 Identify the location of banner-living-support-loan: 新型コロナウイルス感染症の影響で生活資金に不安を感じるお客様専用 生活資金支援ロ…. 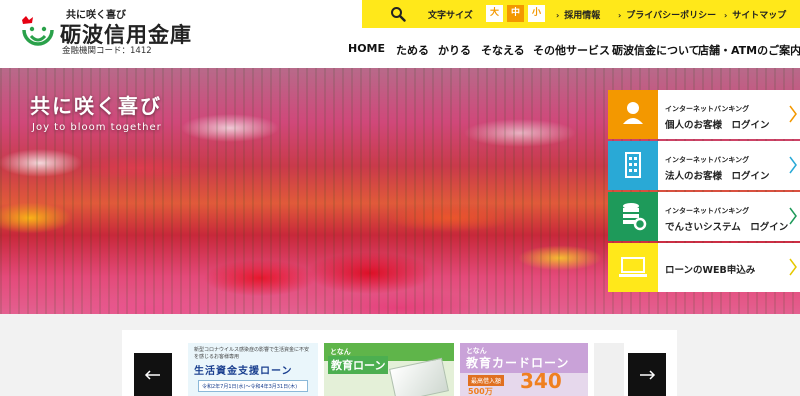
(253, 369).